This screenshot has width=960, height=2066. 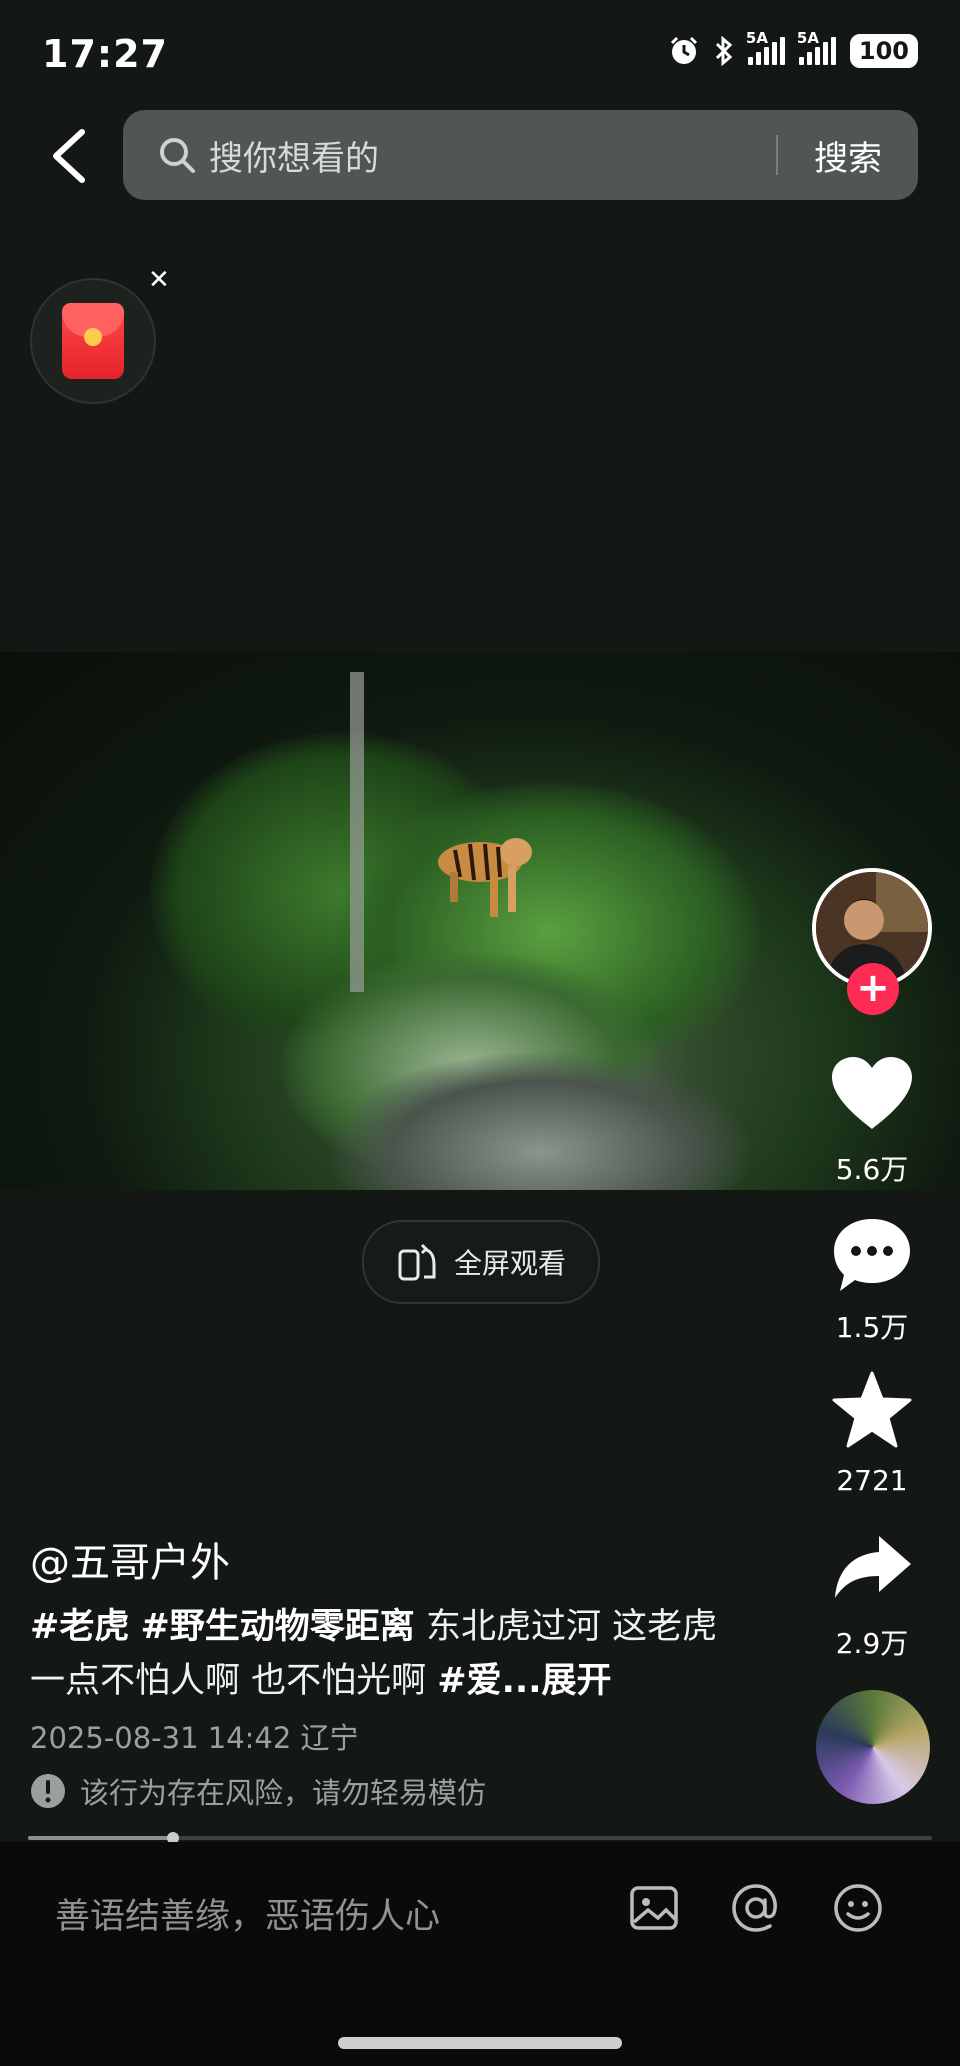 What do you see at coordinates (872, 1480) in the screenshot?
I see `favorite-count: 2721` at bounding box center [872, 1480].